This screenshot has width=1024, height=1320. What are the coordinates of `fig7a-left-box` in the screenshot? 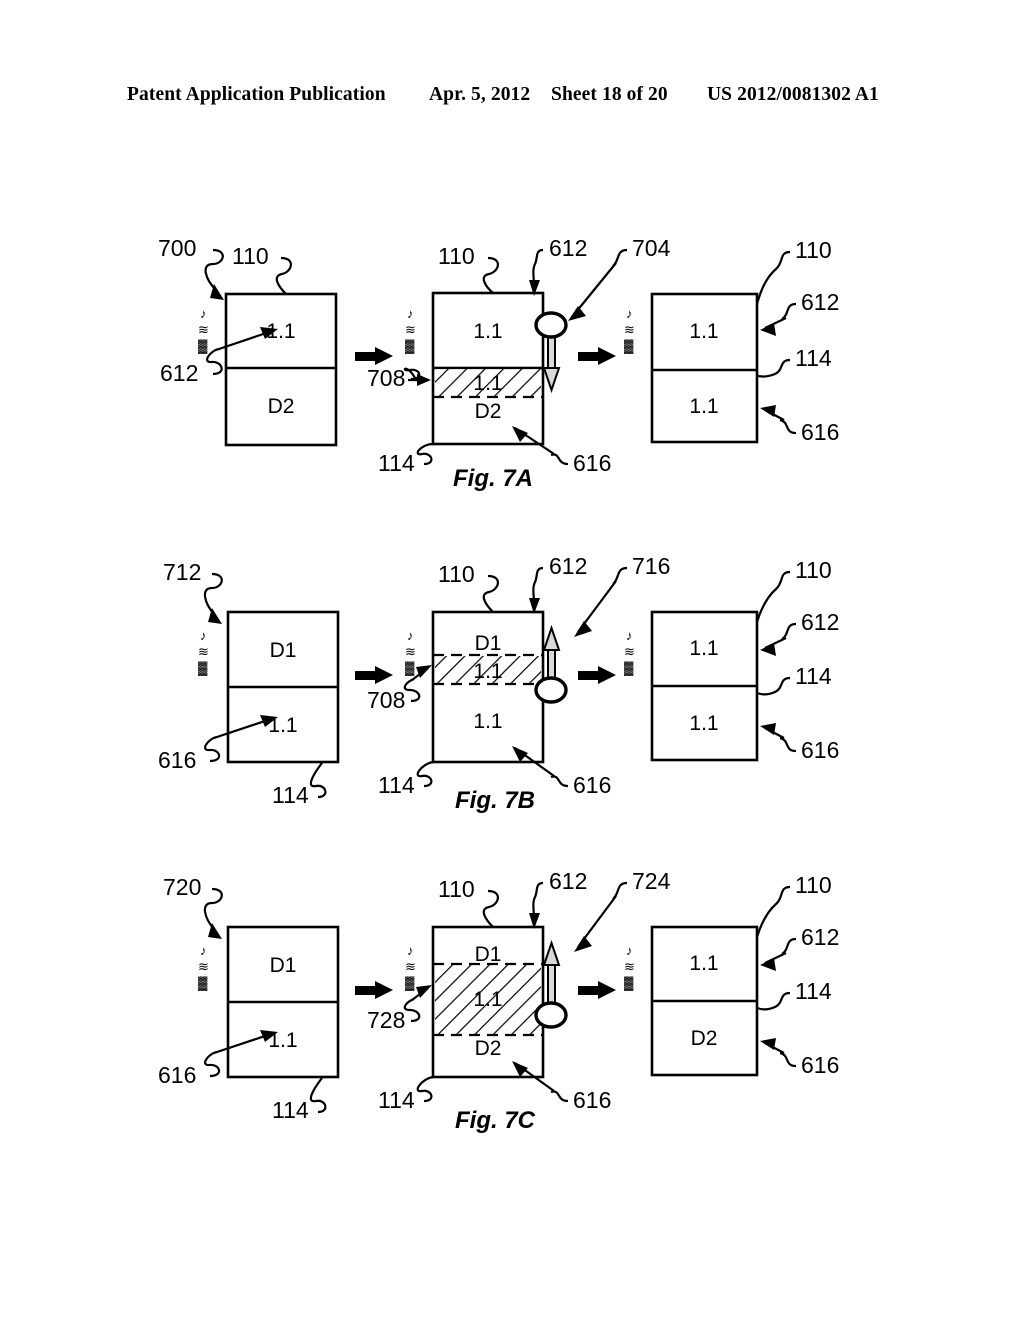 It's located at (281, 369).